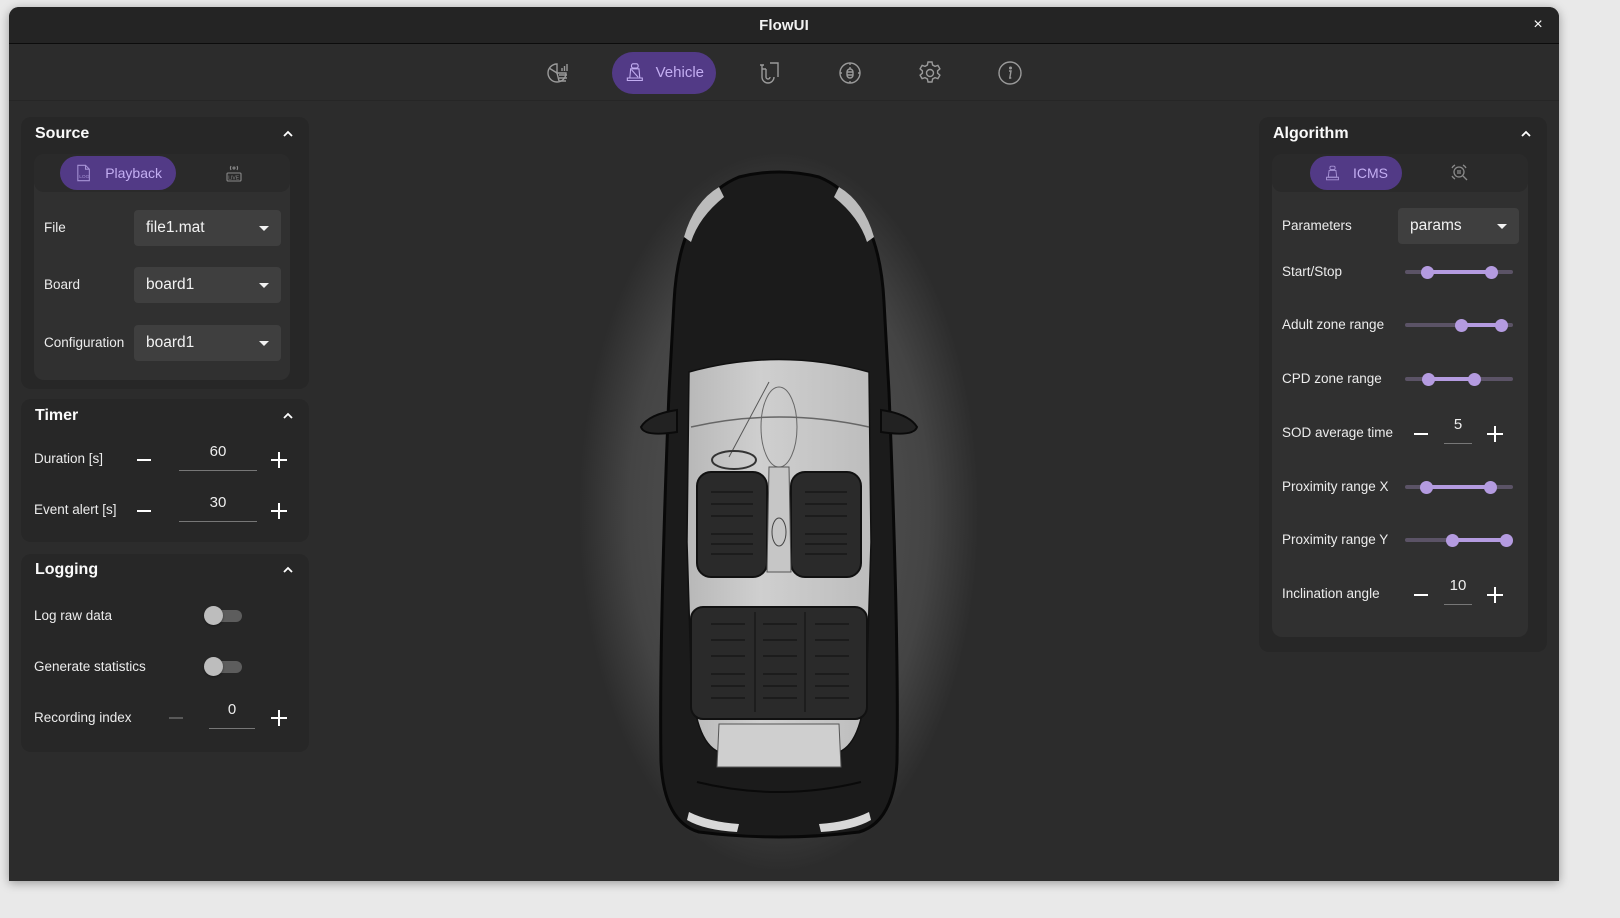 This screenshot has width=1620, height=918. Describe the element at coordinates (165, 470) in the screenshot. I see `timer-panel: Timer Duration [s] 60 Event alert [s] 30` at that location.